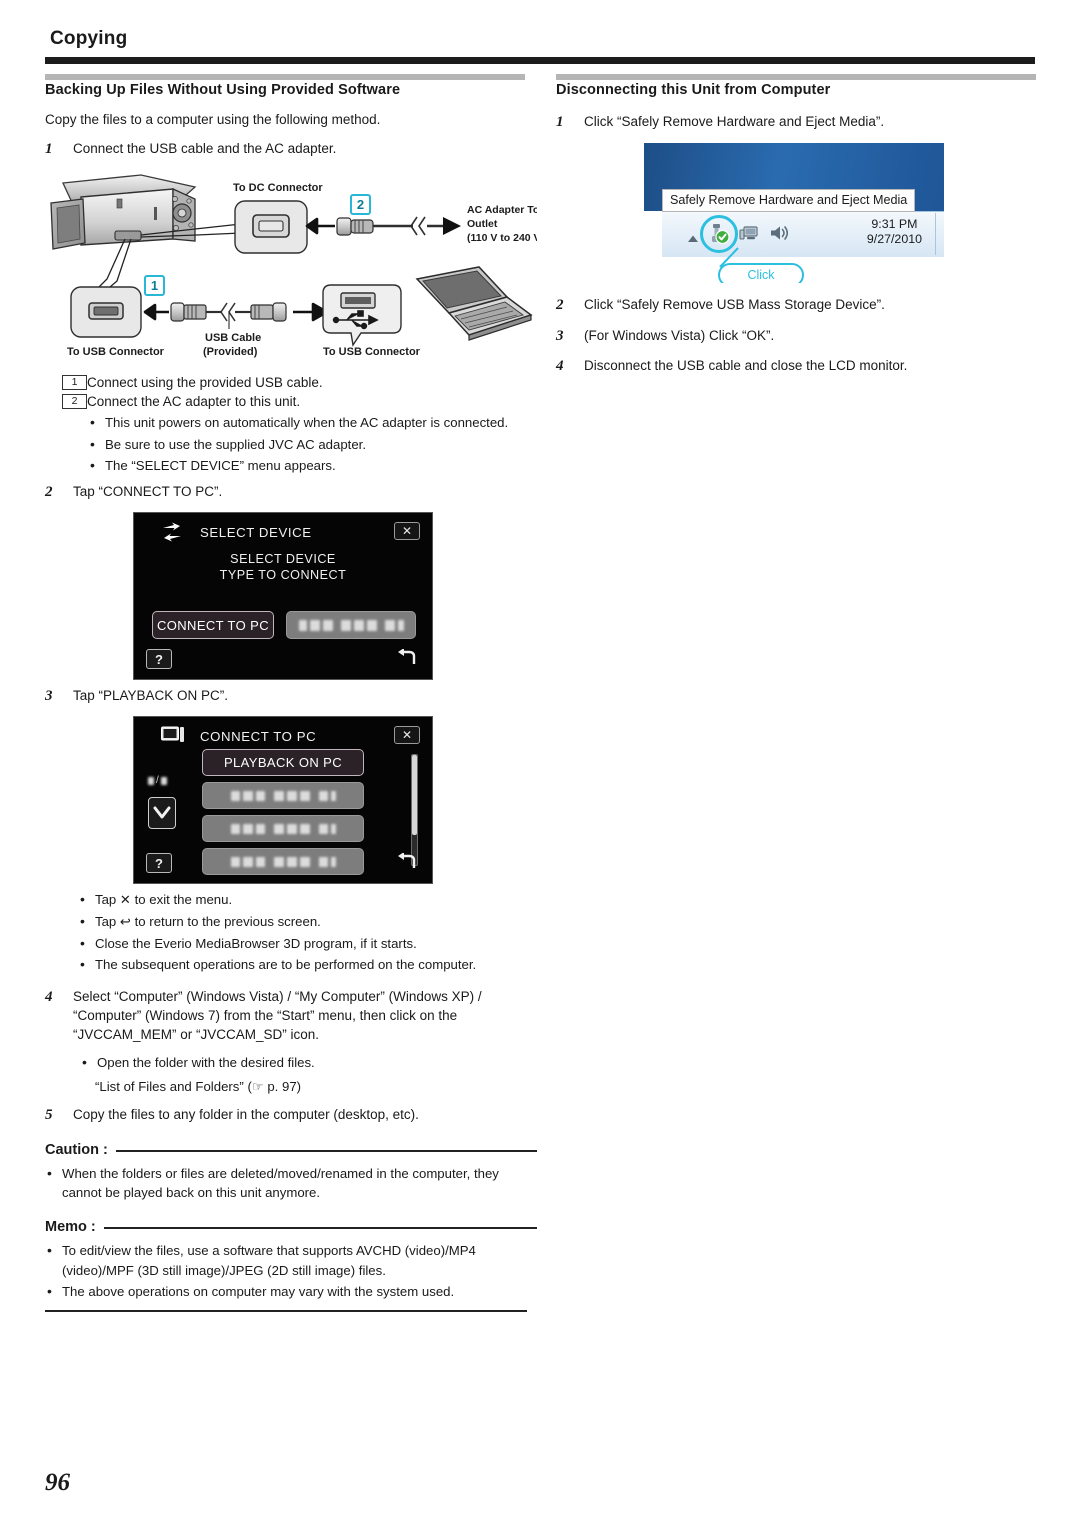  Describe the element at coordinates (291, 1227) in the screenshot. I see `memo-heading: Memo :` at that location.